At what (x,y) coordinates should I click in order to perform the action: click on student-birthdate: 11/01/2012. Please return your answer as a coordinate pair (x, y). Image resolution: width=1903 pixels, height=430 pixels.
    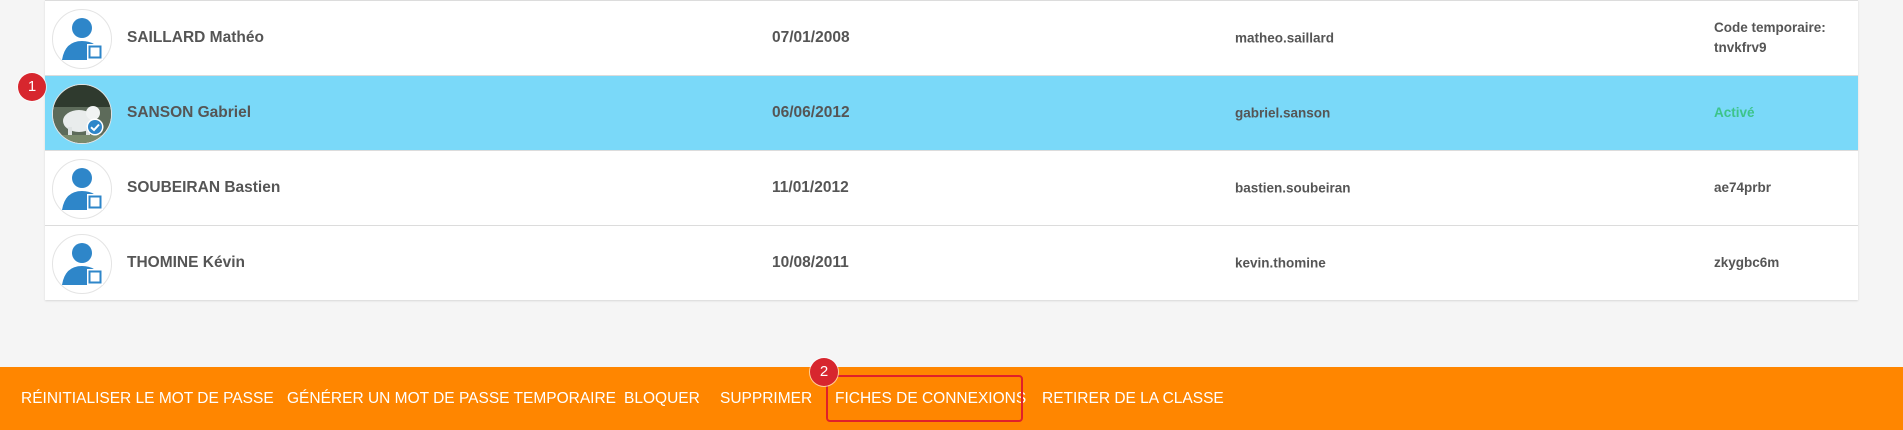
    Looking at the image, I should click on (810, 187).